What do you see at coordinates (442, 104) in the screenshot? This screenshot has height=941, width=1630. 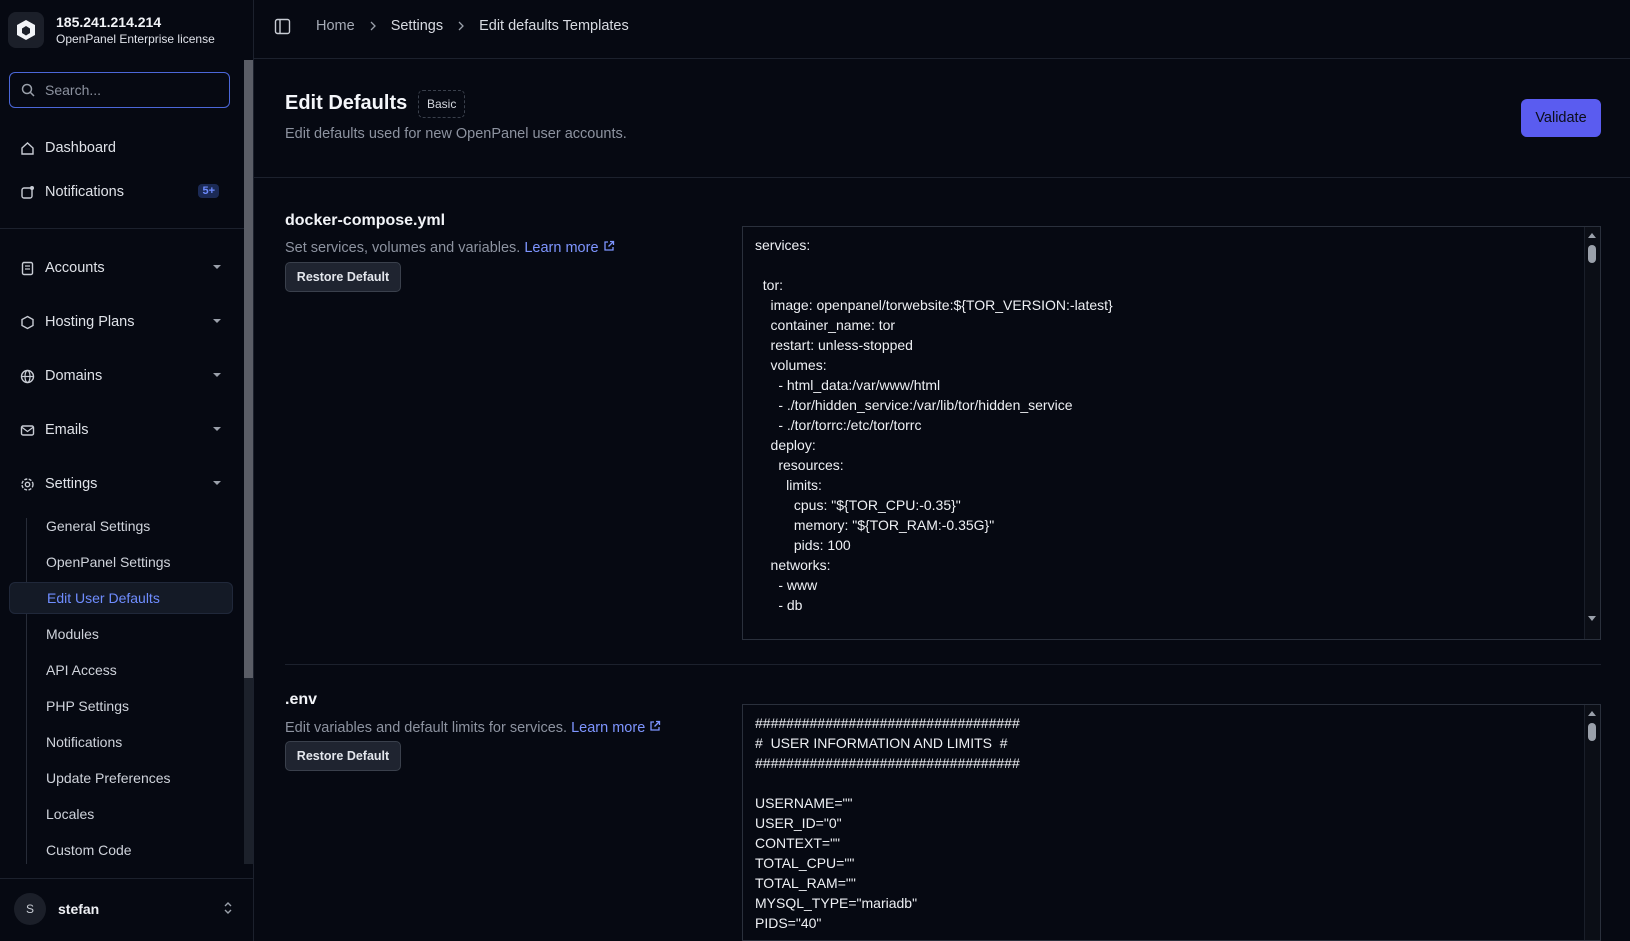 I see `plan-badge: Basic` at bounding box center [442, 104].